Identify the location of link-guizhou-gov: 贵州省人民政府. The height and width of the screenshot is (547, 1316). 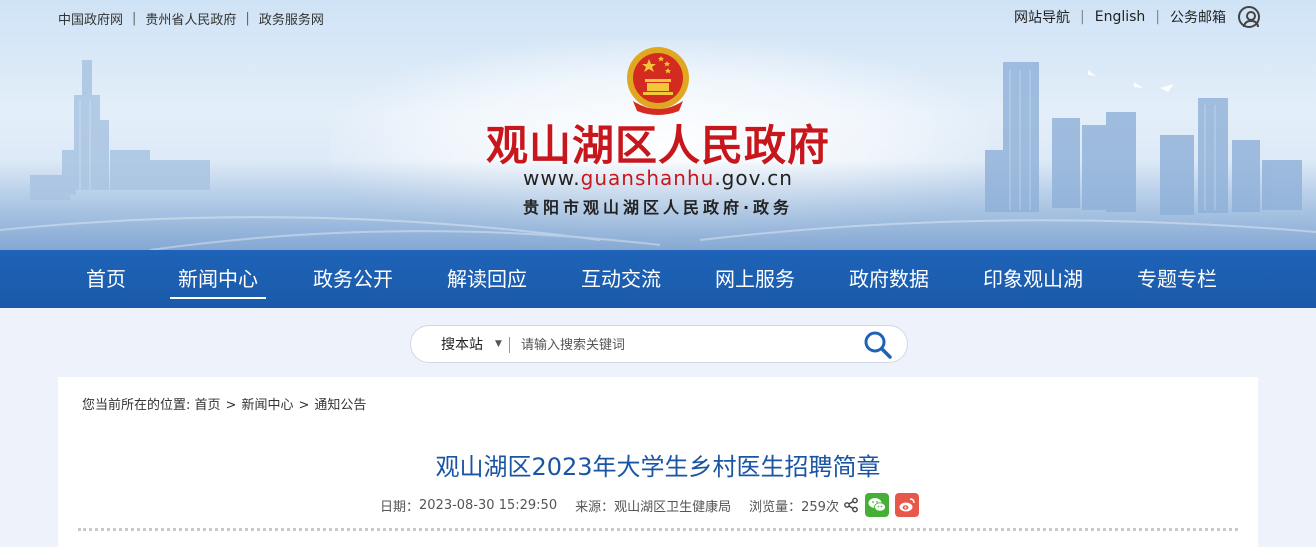
(190, 18).